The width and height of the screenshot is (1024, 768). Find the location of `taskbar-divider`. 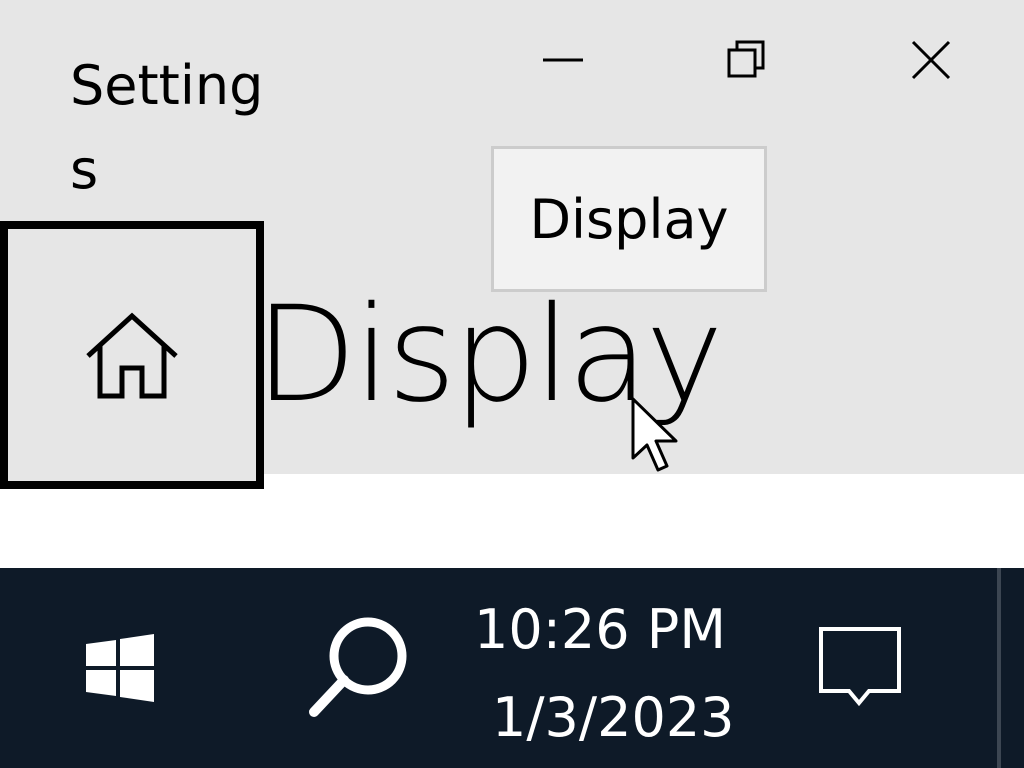

taskbar-divider is located at coordinates (999, 668).